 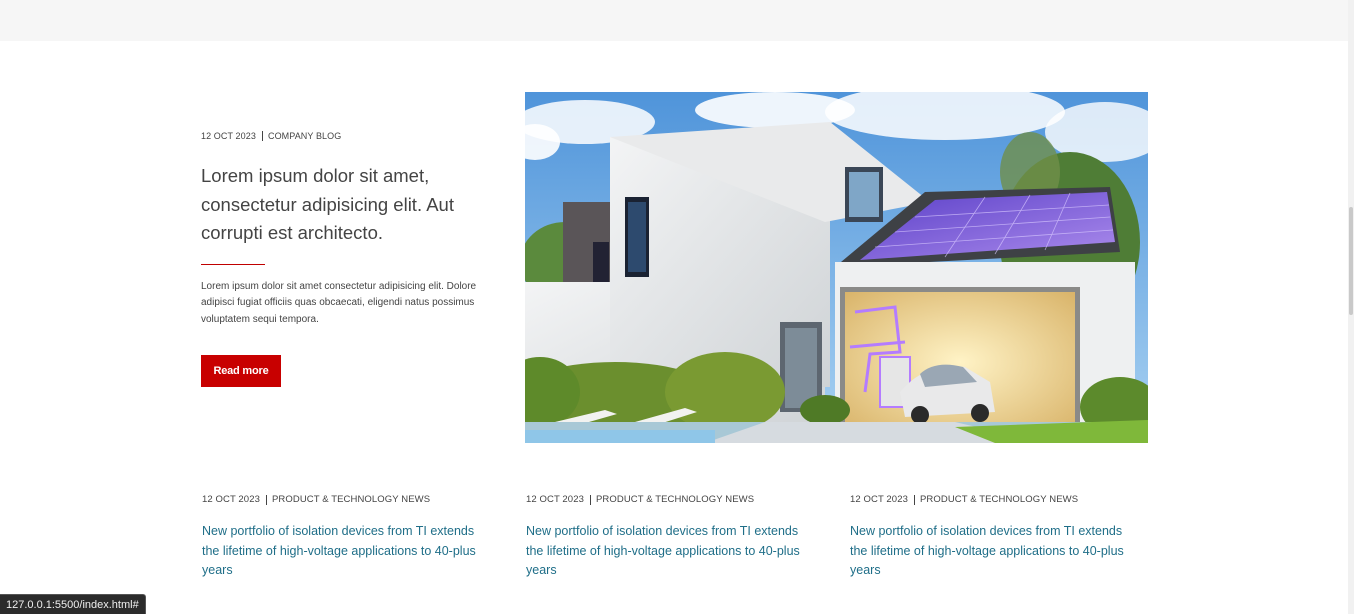 I want to click on scrollbar-thumb, so click(x=1351, y=261).